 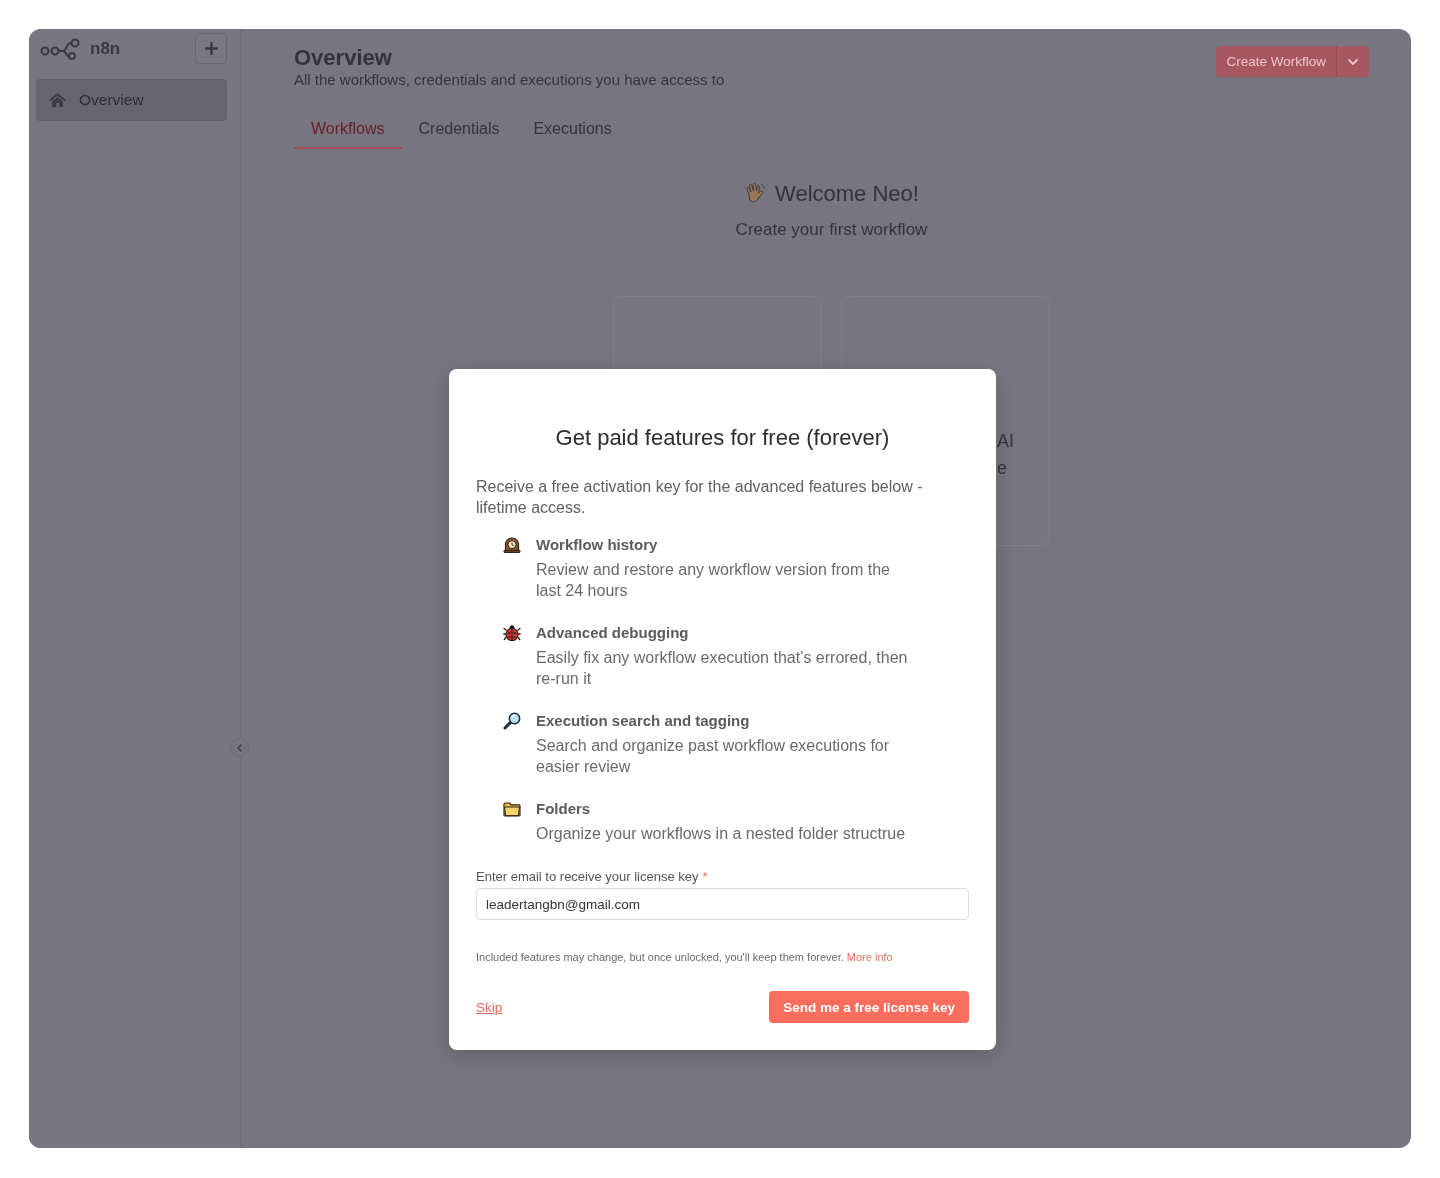 What do you see at coordinates (713, 756) in the screenshot?
I see `feature-description: Search and organize past workflow executions for easier review` at bounding box center [713, 756].